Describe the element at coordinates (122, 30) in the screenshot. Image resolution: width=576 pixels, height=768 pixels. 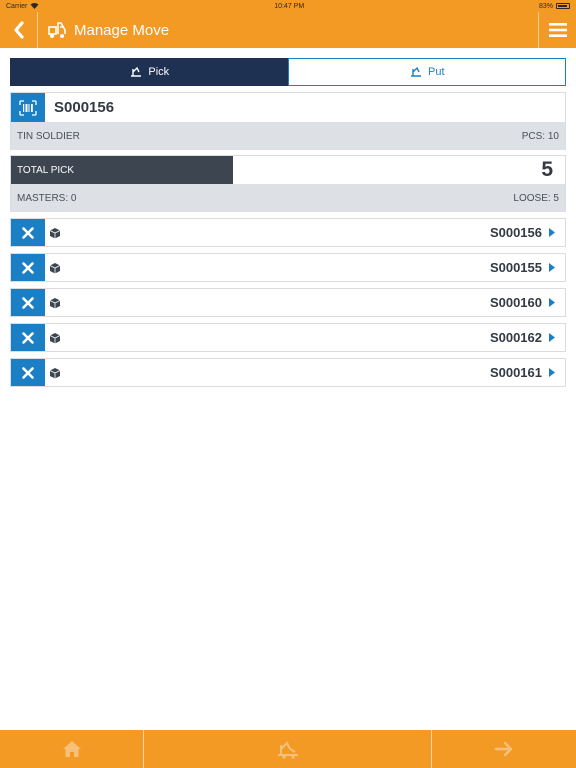
I see `title-text: Manage Move` at that location.